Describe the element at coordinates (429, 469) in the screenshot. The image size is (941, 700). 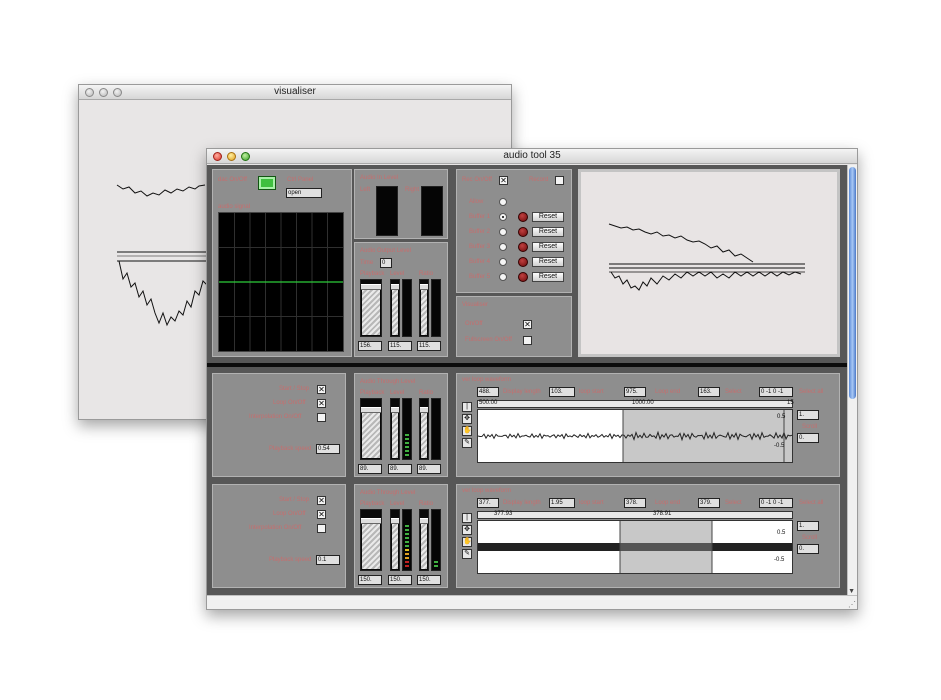
I see `through-ratio-value: 89.` at that location.